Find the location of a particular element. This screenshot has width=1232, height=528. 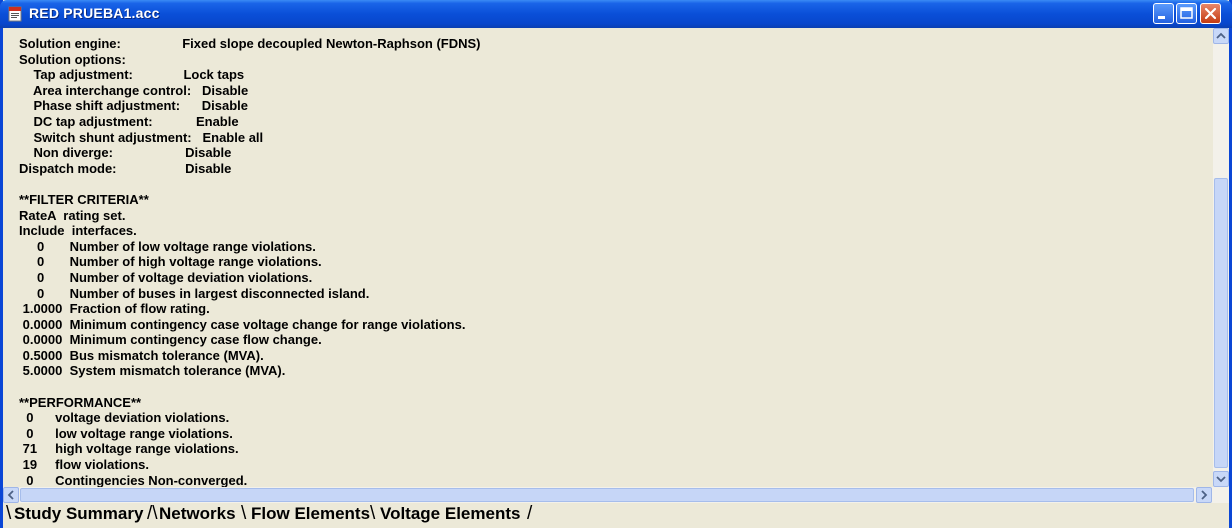

report-line: Include interfaces. is located at coordinates (78, 231).